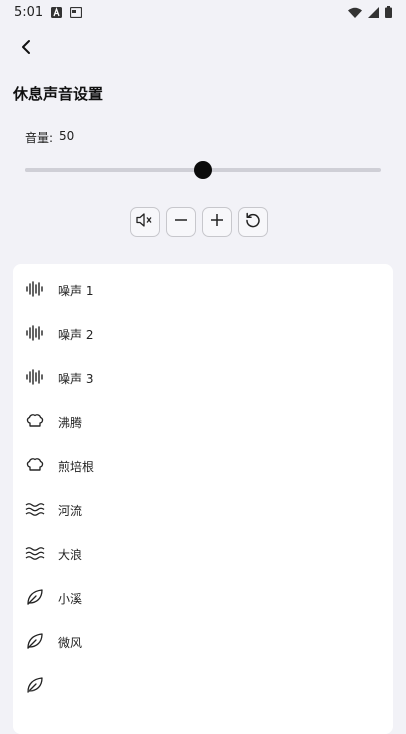 The width and height of the screenshot is (406, 734). Describe the element at coordinates (203, 641) in the screenshot. I see `list-item: 微风` at that location.